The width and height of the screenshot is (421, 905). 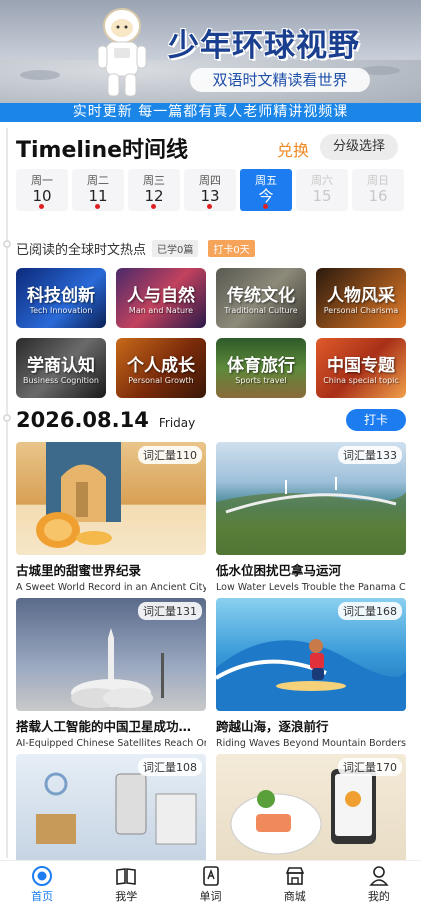 I want to click on word-card-icon, so click(x=210, y=876).